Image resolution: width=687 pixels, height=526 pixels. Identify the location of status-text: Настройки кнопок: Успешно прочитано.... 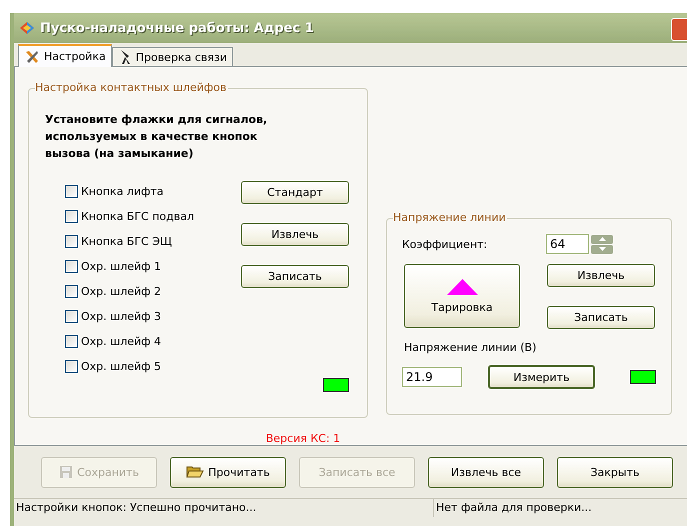
(224, 508).